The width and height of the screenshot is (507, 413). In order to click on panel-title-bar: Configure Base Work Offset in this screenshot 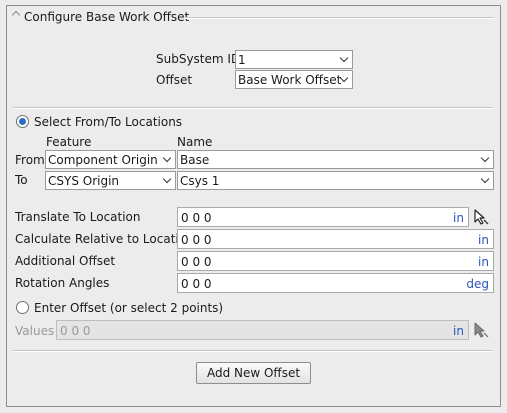, I will do `click(253, 17)`.